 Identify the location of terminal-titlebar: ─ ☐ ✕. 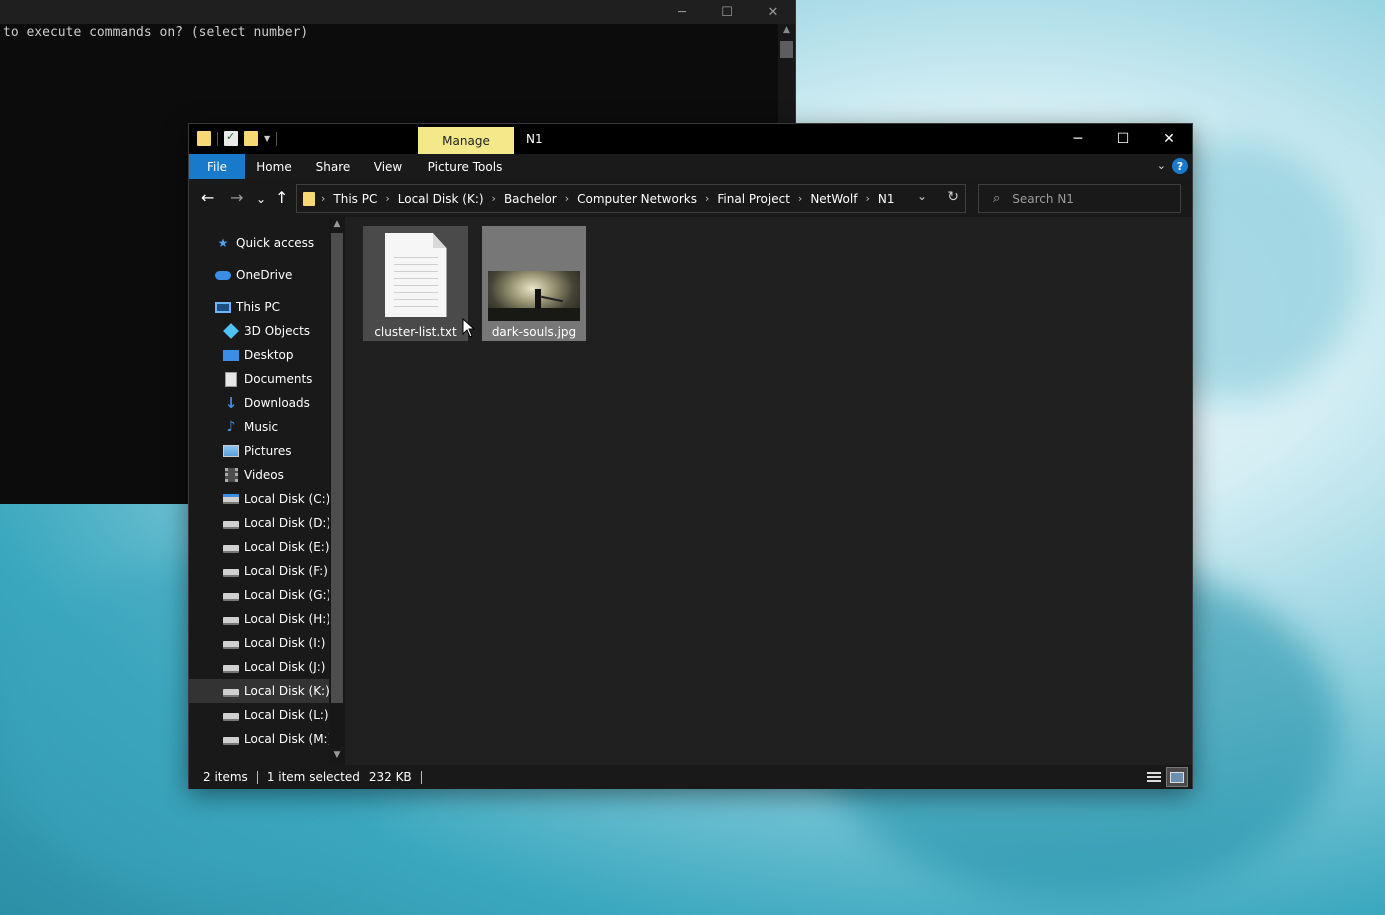
(397, 12).